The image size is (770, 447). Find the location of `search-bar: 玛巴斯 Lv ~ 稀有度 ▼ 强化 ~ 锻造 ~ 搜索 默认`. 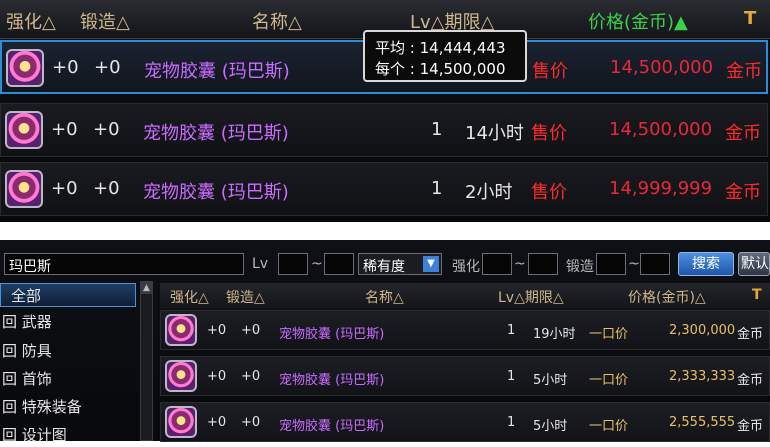

search-bar: 玛巴斯 Lv ~ 稀有度 ▼ 强化 ~ 锻造 ~ 搜索 默认 is located at coordinates (385, 264).